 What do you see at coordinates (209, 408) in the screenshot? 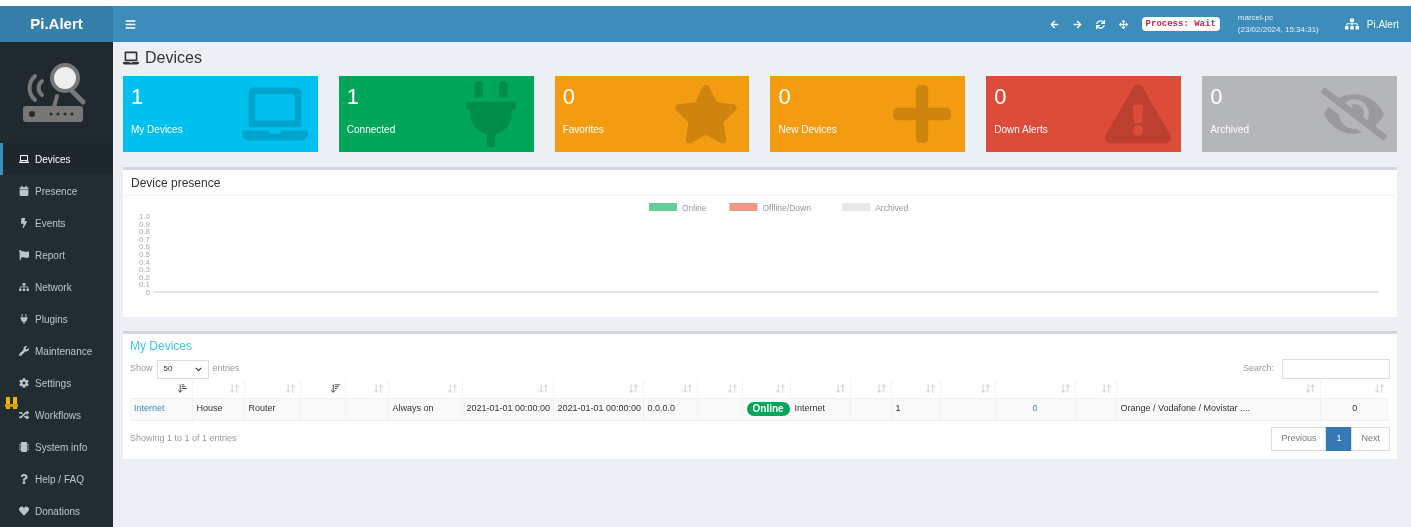
I see `table-cell: House` at bounding box center [209, 408].